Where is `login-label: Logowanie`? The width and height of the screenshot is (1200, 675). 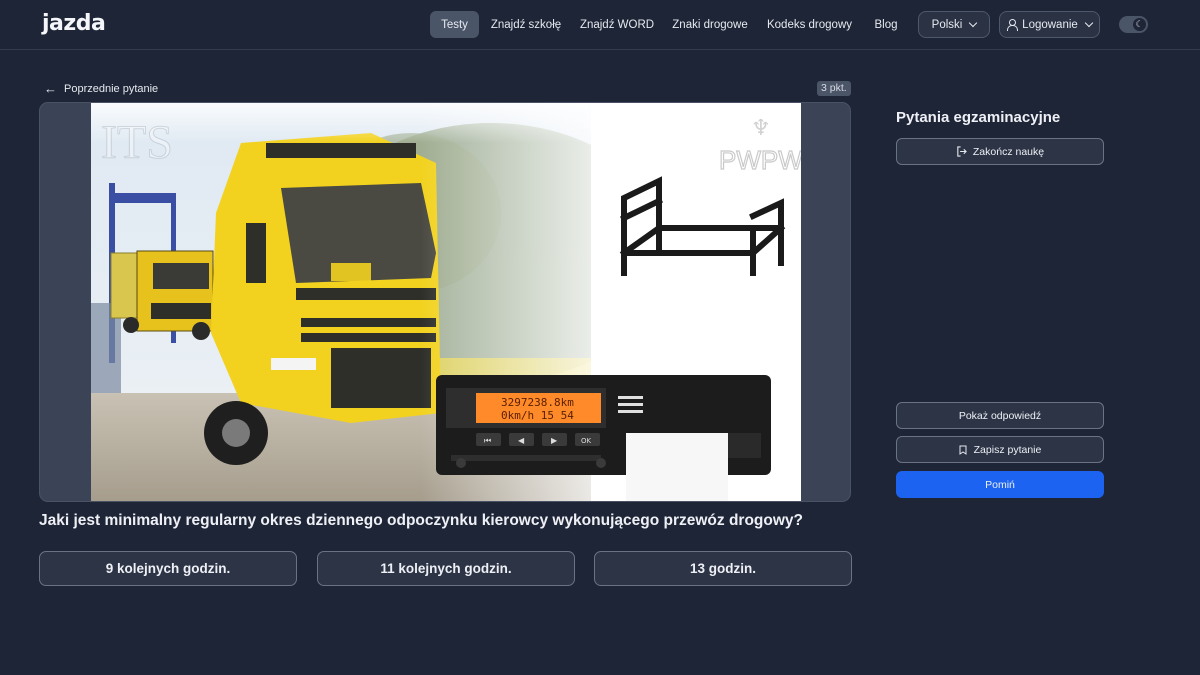 login-label: Logowanie is located at coordinates (1050, 24).